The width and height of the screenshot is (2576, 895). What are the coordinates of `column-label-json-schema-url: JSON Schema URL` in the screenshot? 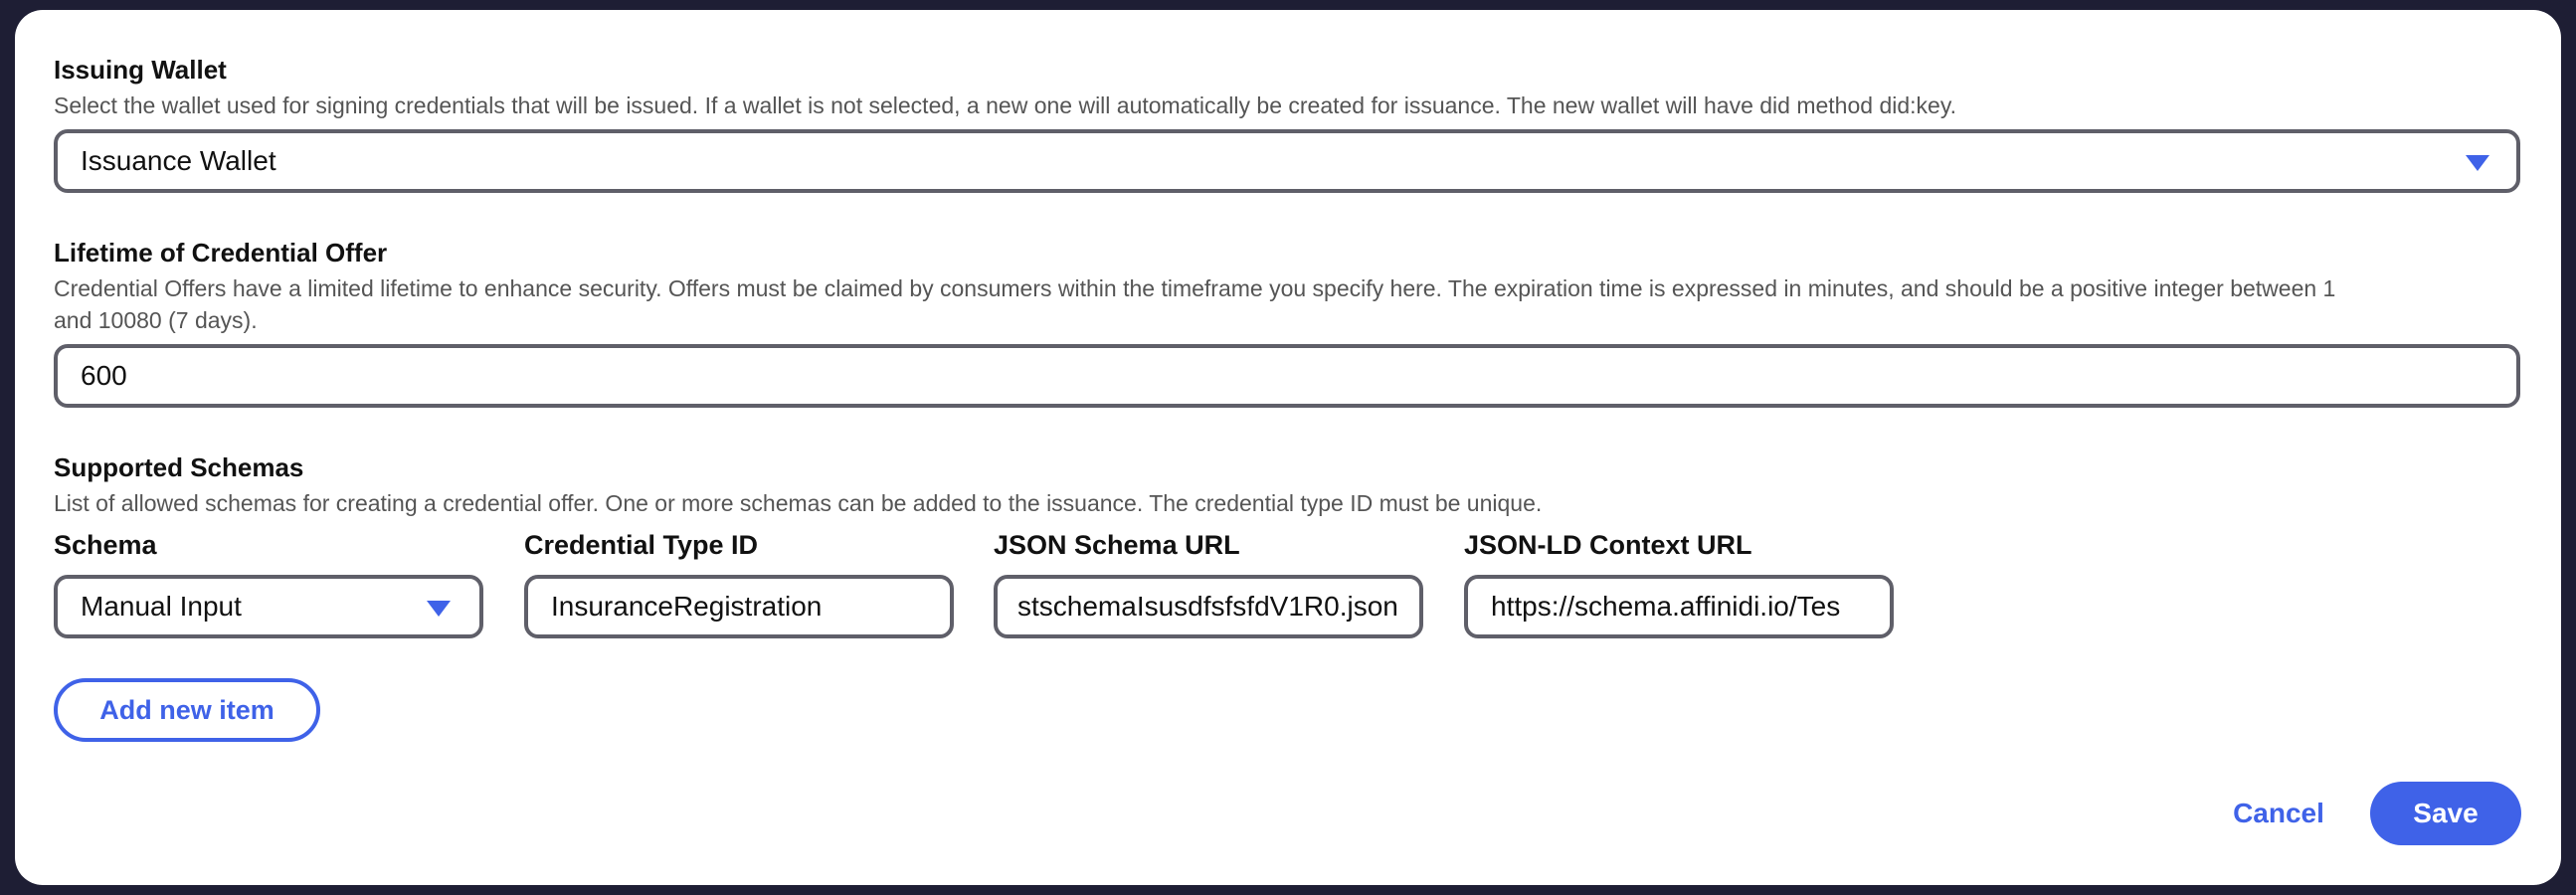 It's located at (1117, 545).